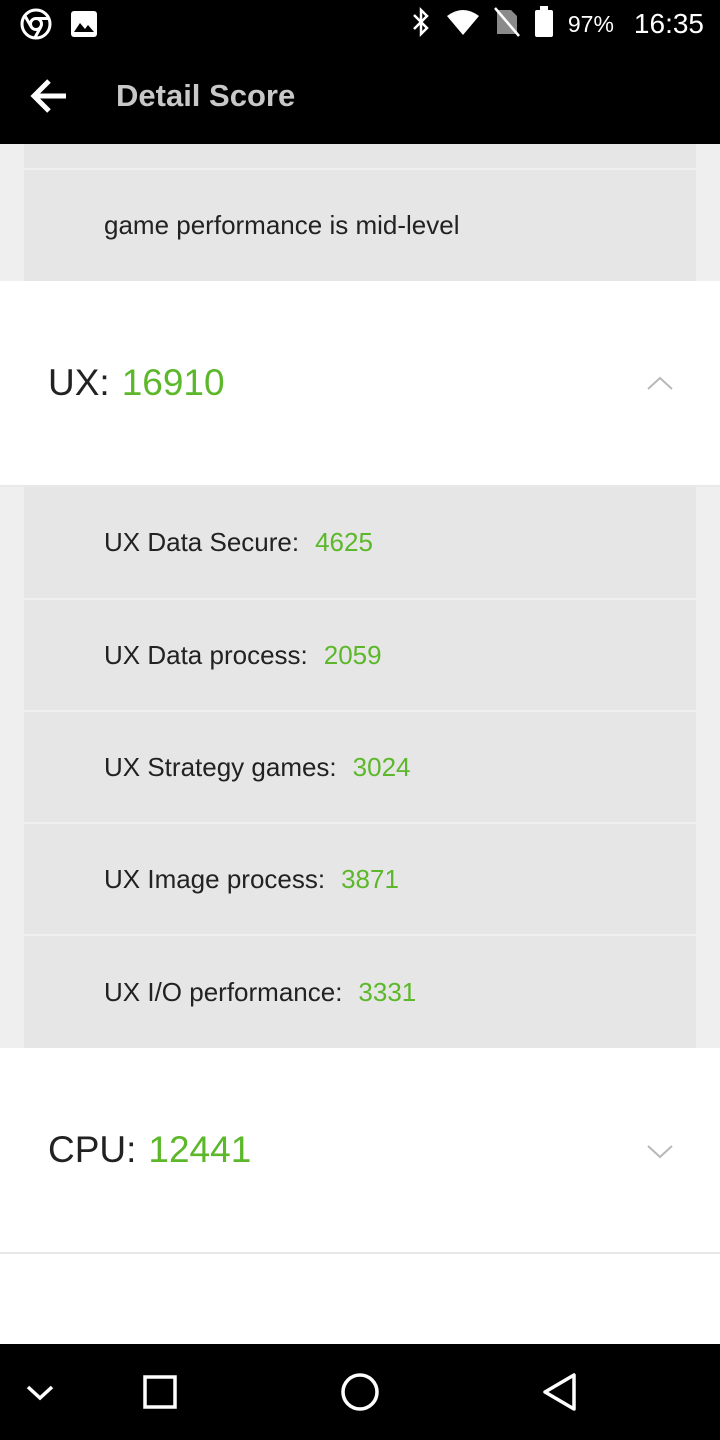  I want to click on no-sim-icon, so click(506, 24).